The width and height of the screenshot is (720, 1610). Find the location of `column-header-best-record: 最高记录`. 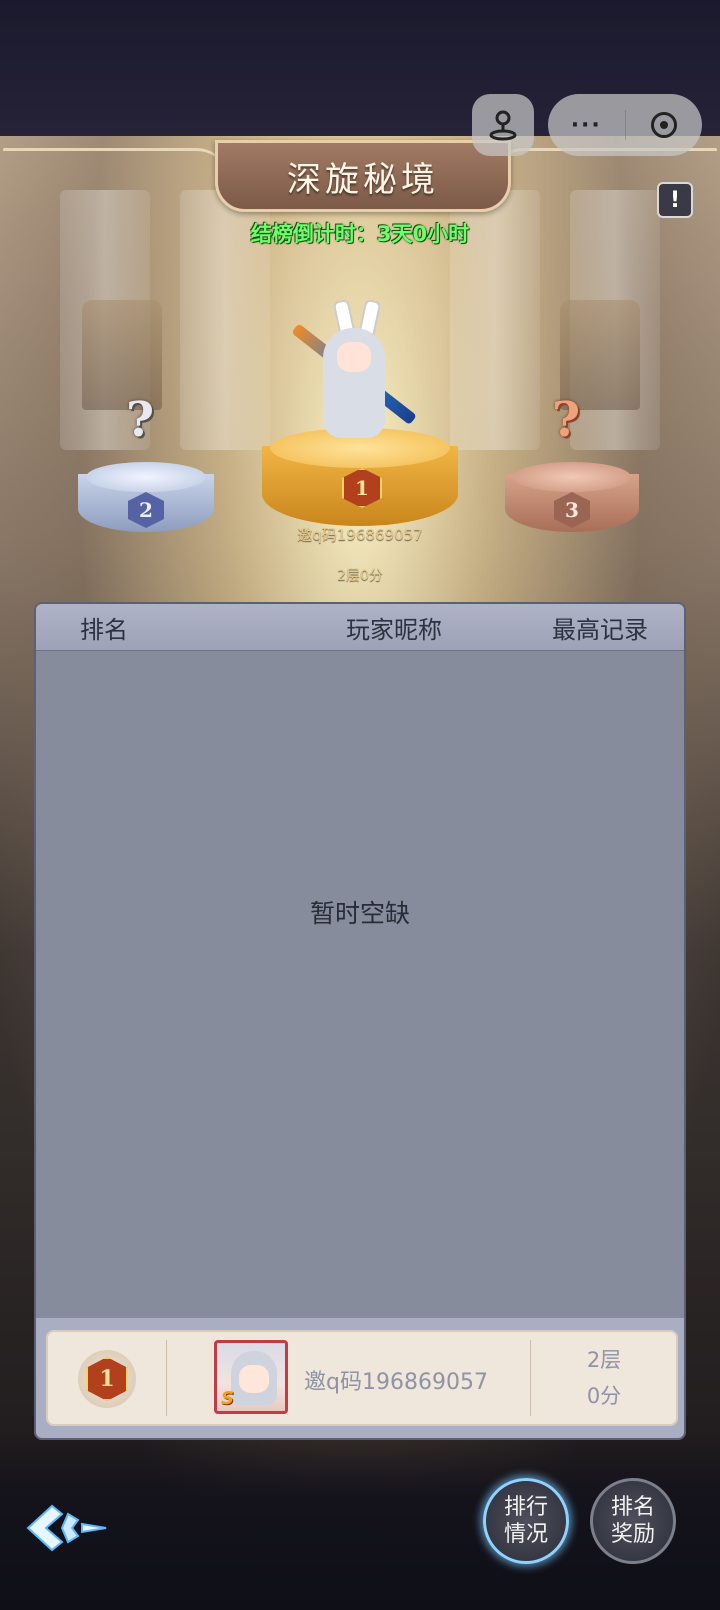

column-header-best-record: 最高记录 is located at coordinates (600, 630).